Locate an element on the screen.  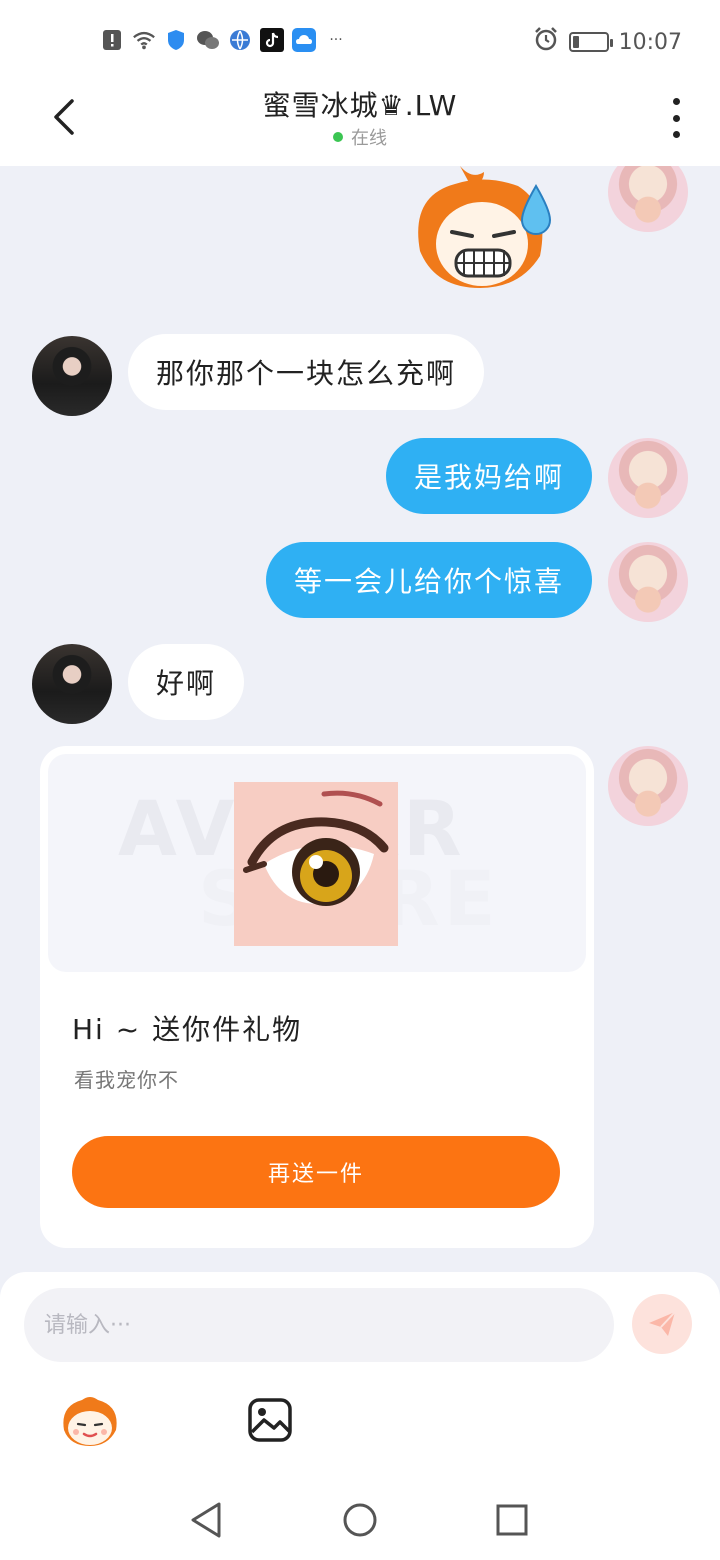
chat-header: 蜜雪冰城♛.LW 在线 is located at coordinates (360, 124).